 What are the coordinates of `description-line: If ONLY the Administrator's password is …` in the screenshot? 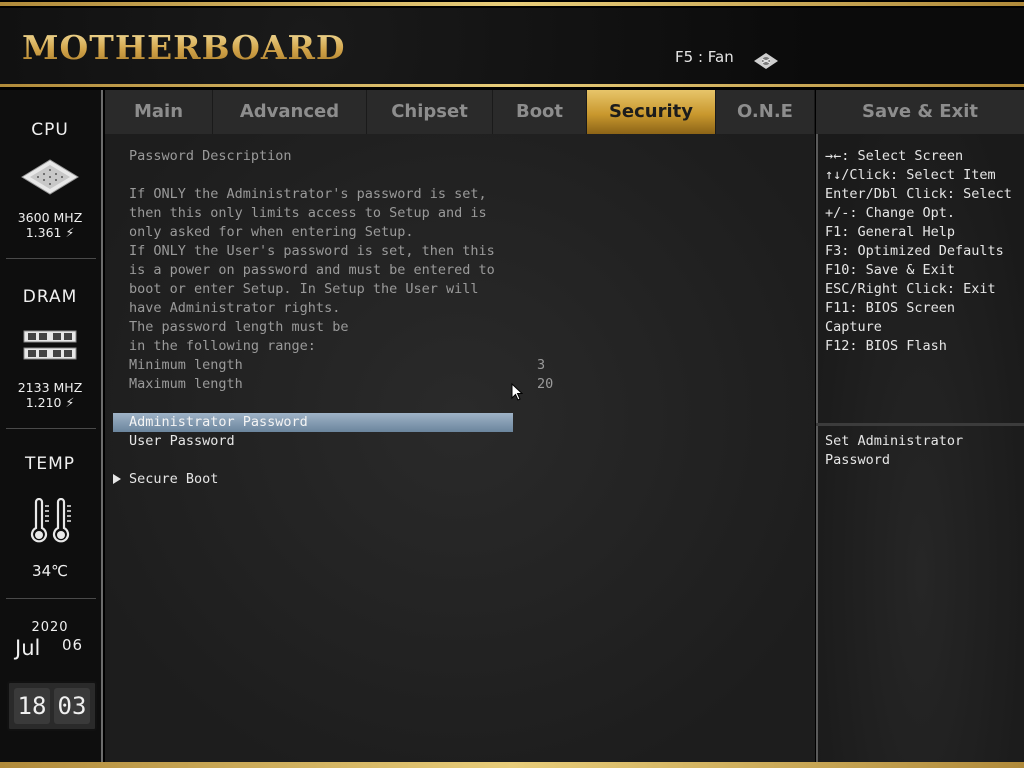 It's located at (308, 194).